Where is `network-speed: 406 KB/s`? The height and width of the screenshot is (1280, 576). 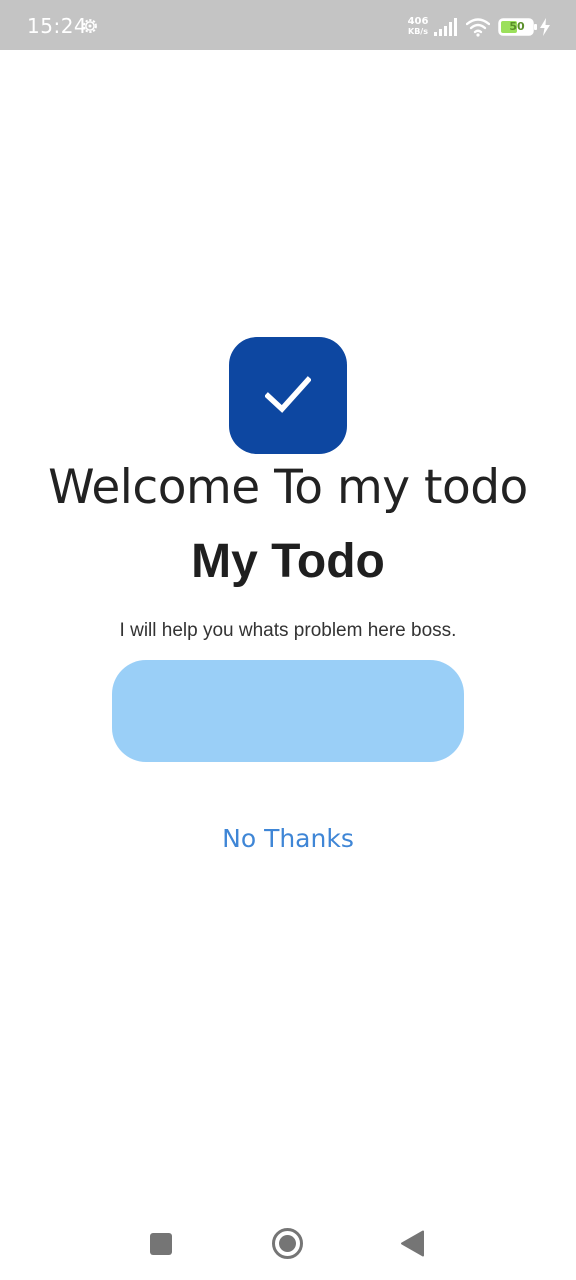
network-speed: 406 KB/s is located at coordinates (418, 26).